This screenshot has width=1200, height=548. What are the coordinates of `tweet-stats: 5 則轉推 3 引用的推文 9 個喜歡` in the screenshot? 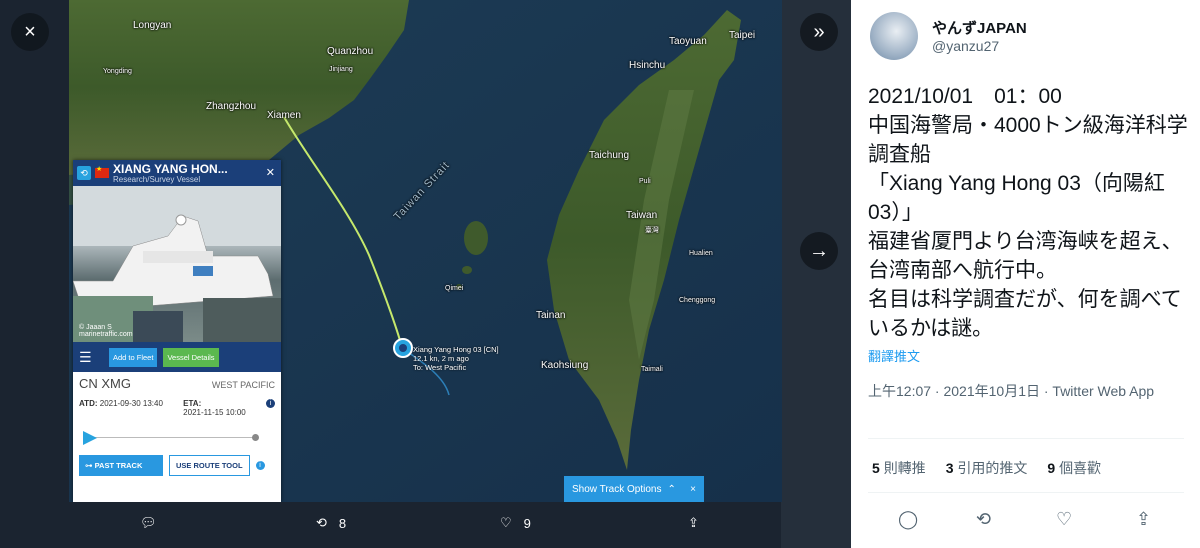 It's located at (986, 468).